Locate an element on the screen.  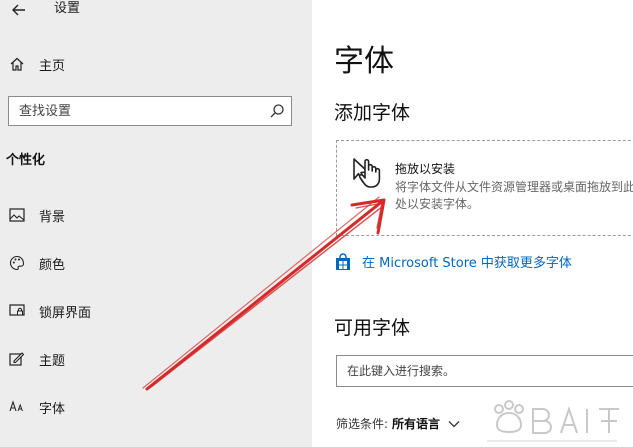
add-fonts-heading: 添加字体 is located at coordinates (372, 113).